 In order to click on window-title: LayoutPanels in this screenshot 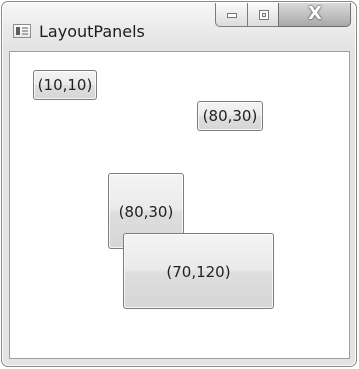, I will do `click(92, 31)`.